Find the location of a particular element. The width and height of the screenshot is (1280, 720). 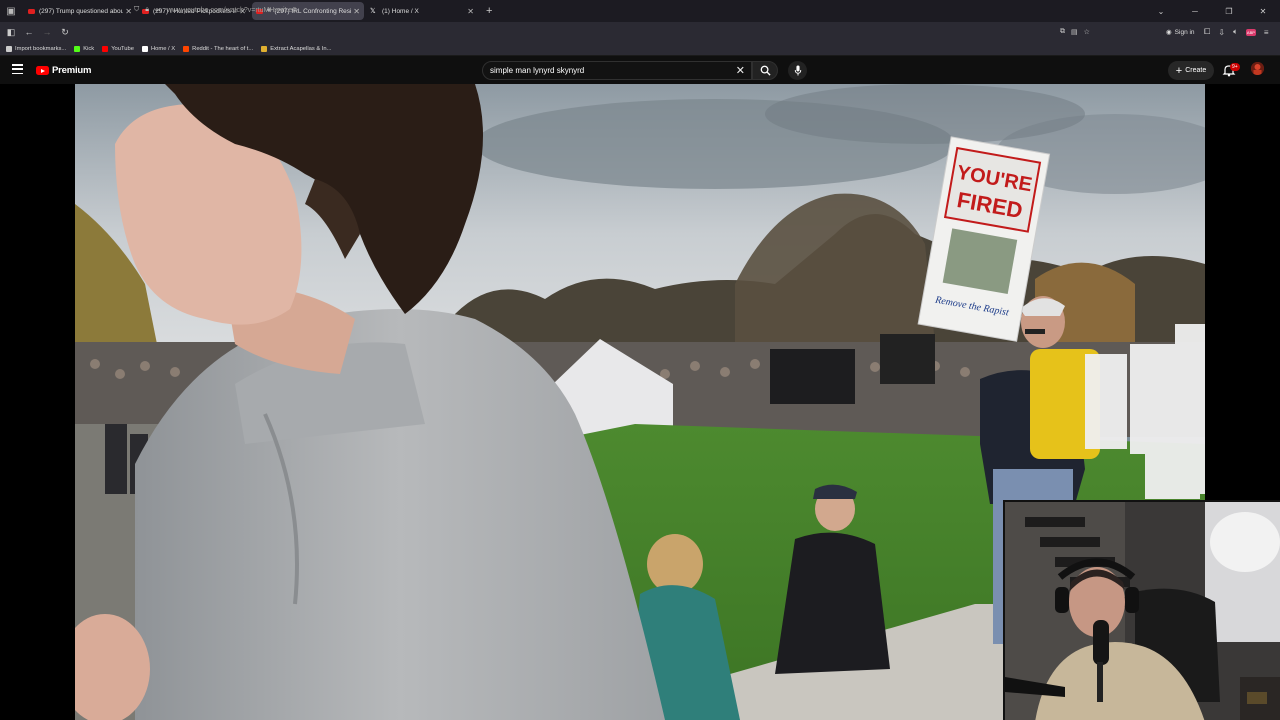

create-label: Create is located at coordinates (1196, 70).